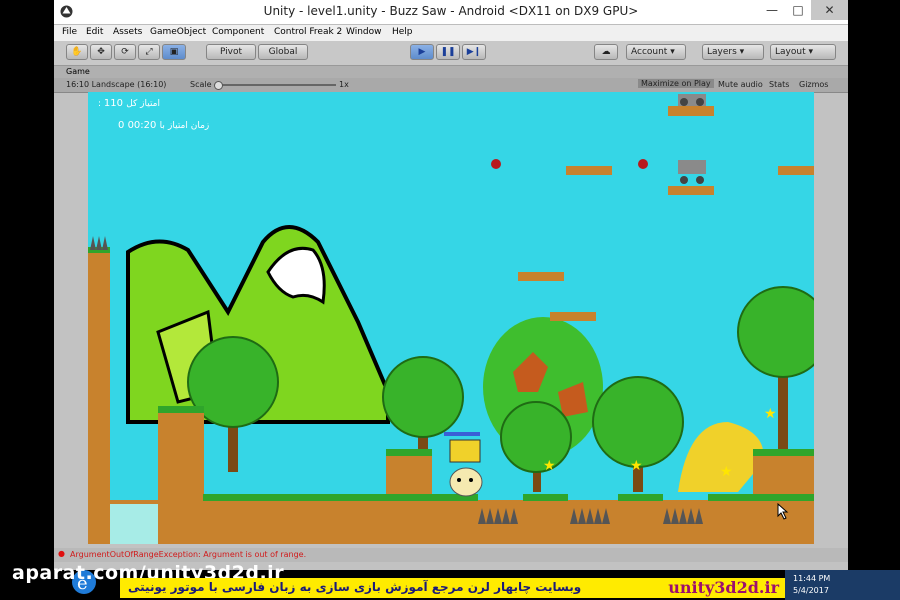 This screenshot has height=600, width=900. Describe the element at coordinates (451, 72) in the screenshot. I see `game-tab-bar: Game` at that location.